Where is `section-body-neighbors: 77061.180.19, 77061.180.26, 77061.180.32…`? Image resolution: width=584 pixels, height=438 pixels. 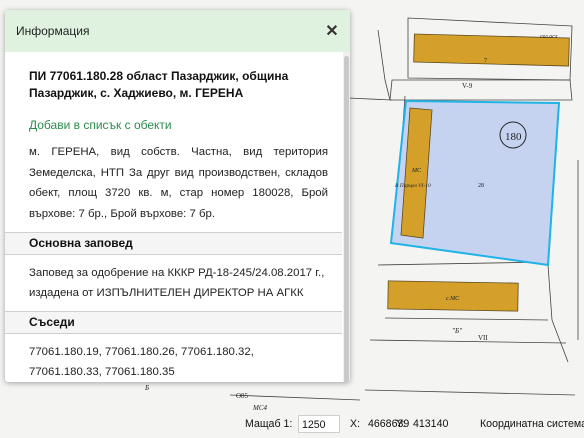
section-body-neighbors: 77061.180.19, 77061.180.26, 77061.180.32… is located at coordinates (141, 362).